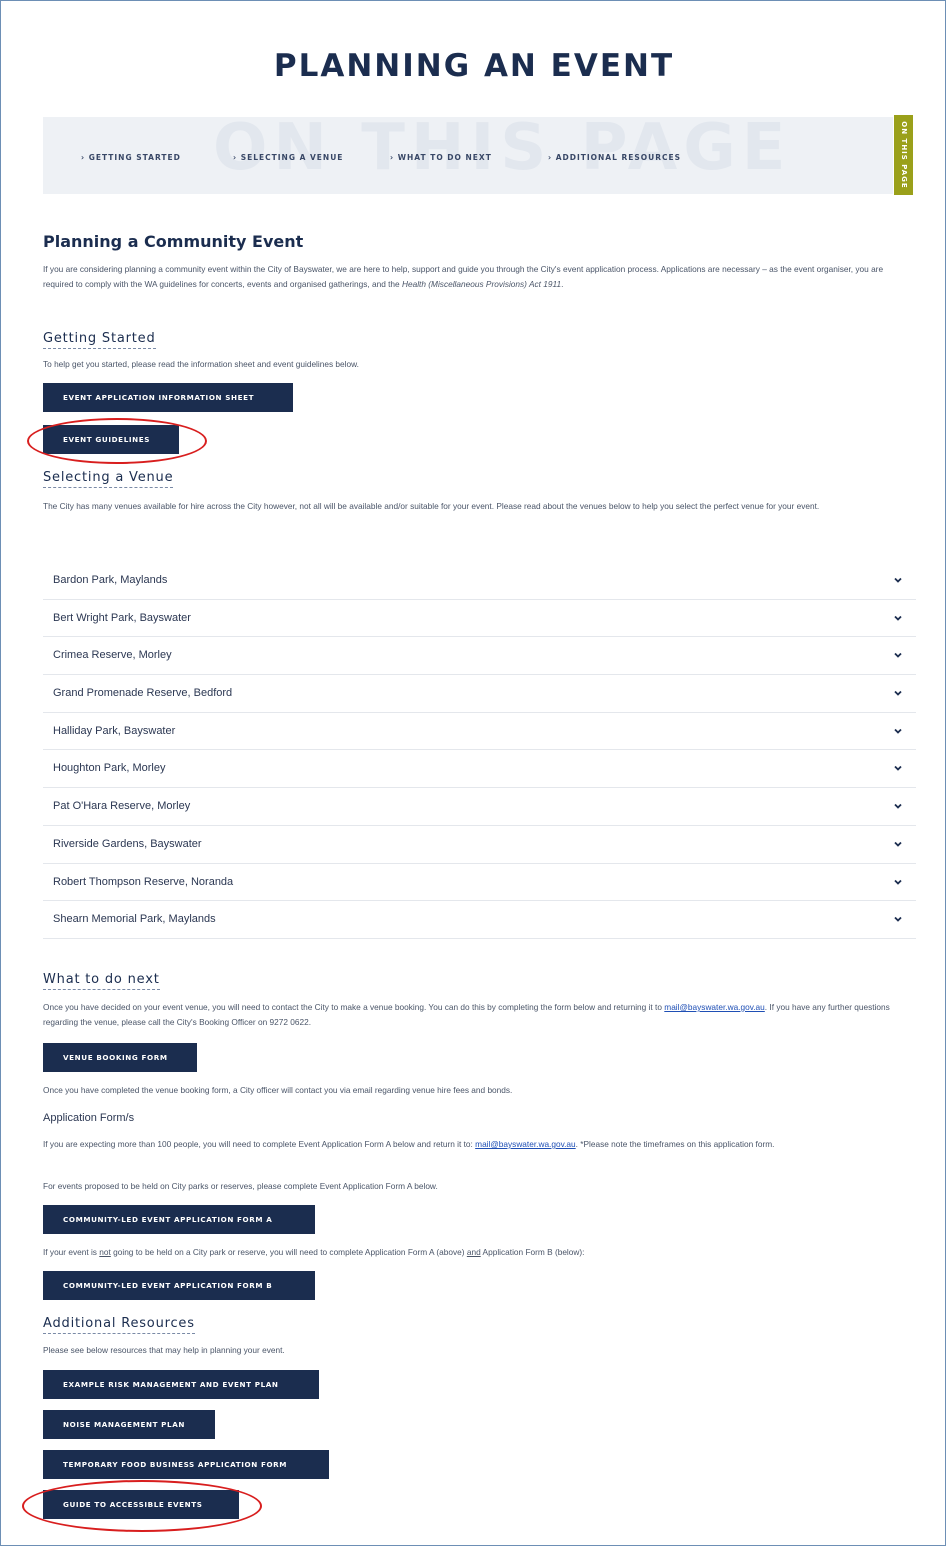 Image resolution: width=948 pixels, height=1548 pixels. What do you see at coordinates (134, 919) in the screenshot?
I see `accordion-item-label: Shearn Memorial Park, Maylands` at bounding box center [134, 919].